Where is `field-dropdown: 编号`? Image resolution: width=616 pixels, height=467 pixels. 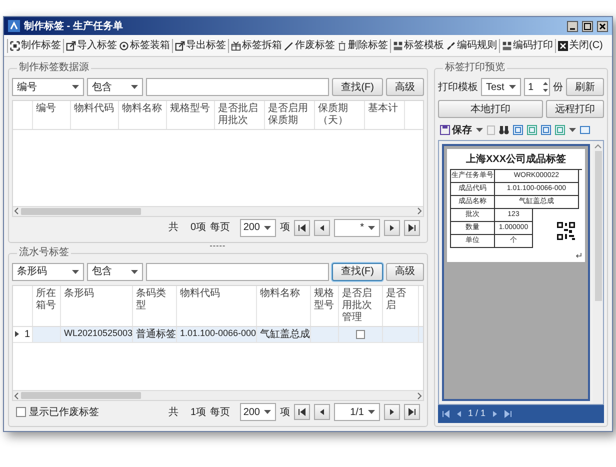
field-dropdown: 编号 is located at coordinates (48, 87).